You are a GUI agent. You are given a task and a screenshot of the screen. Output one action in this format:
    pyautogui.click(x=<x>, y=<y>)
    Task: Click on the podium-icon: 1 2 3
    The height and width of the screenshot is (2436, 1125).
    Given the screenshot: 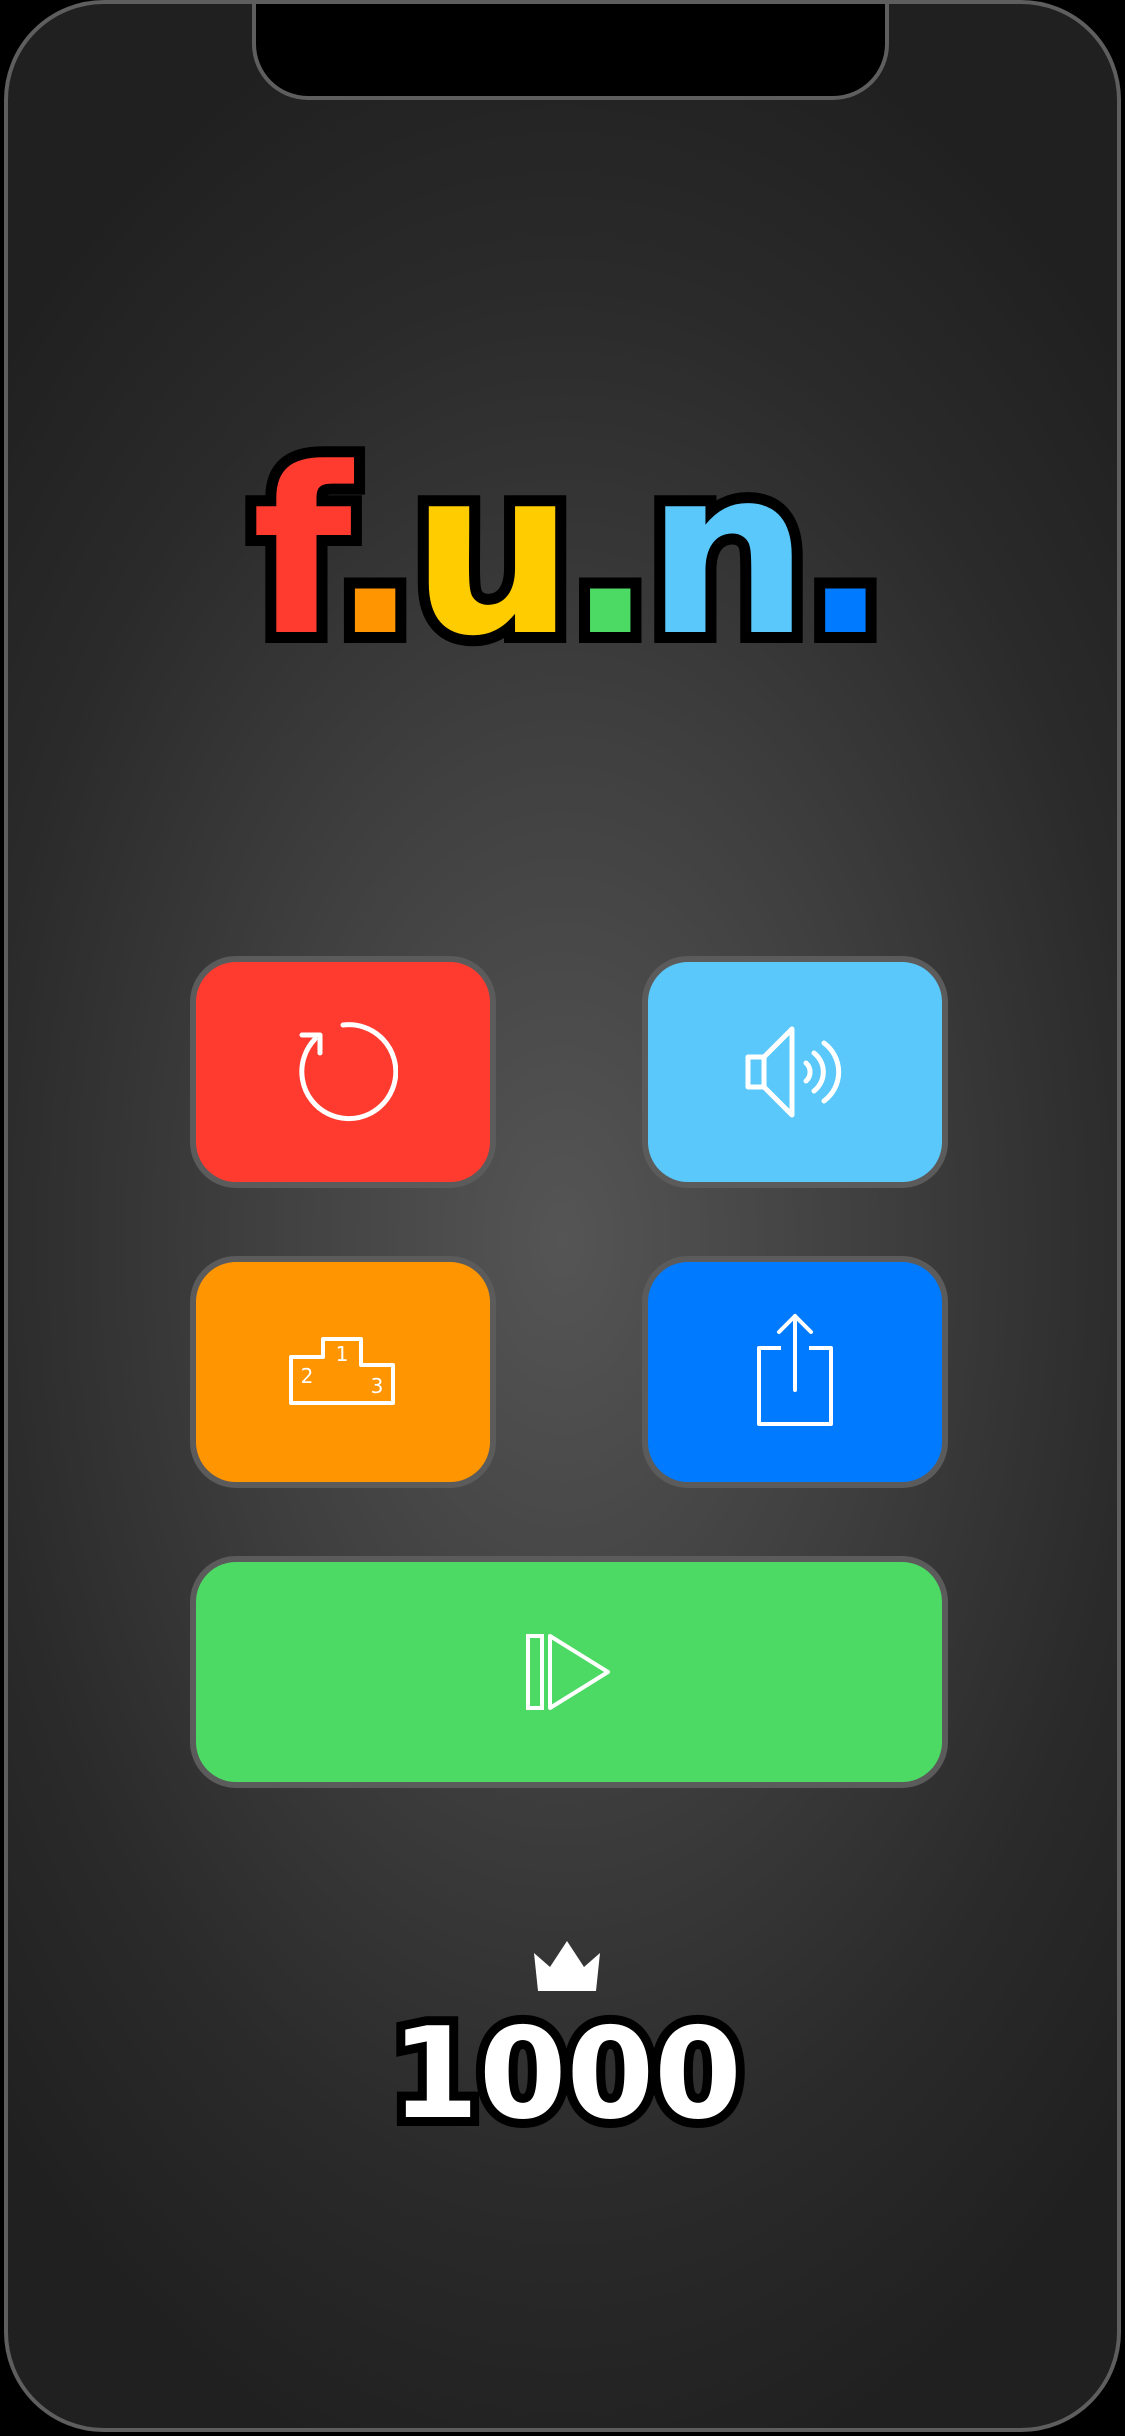 What is the action you would take?
    pyautogui.click(x=342, y=1371)
    